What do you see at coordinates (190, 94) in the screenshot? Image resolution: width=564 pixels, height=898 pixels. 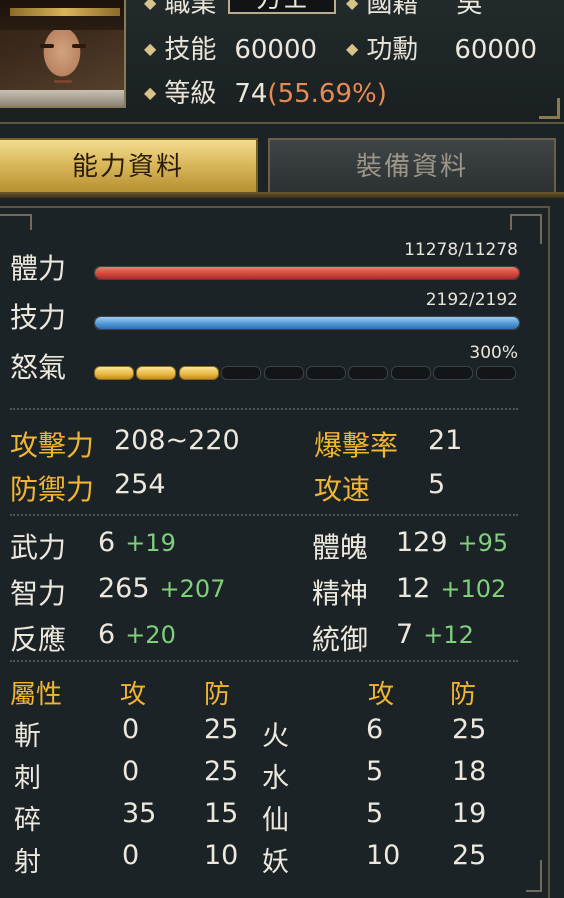 I see `level-label: 等級` at bounding box center [190, 94].